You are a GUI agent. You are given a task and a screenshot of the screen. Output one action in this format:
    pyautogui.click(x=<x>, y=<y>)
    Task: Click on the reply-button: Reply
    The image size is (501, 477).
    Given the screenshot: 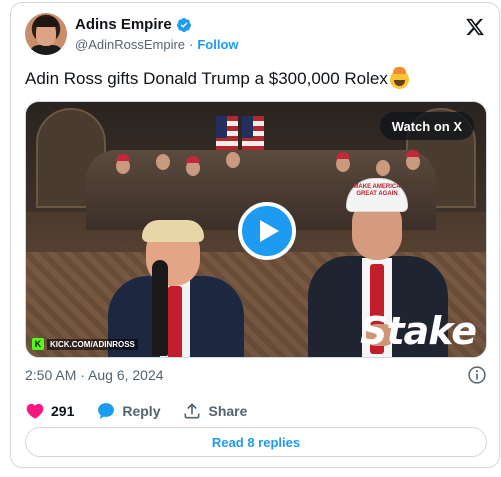 What is the action you would take?
    pyautogui.click(x=128, y=411)
    